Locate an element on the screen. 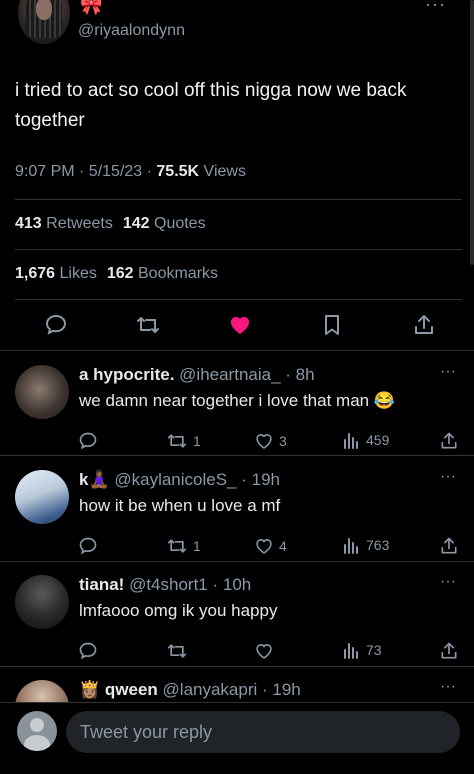  reply-header: 👸🏽 qween @lanyakapri · 19h is located at coordinates (190, 690).